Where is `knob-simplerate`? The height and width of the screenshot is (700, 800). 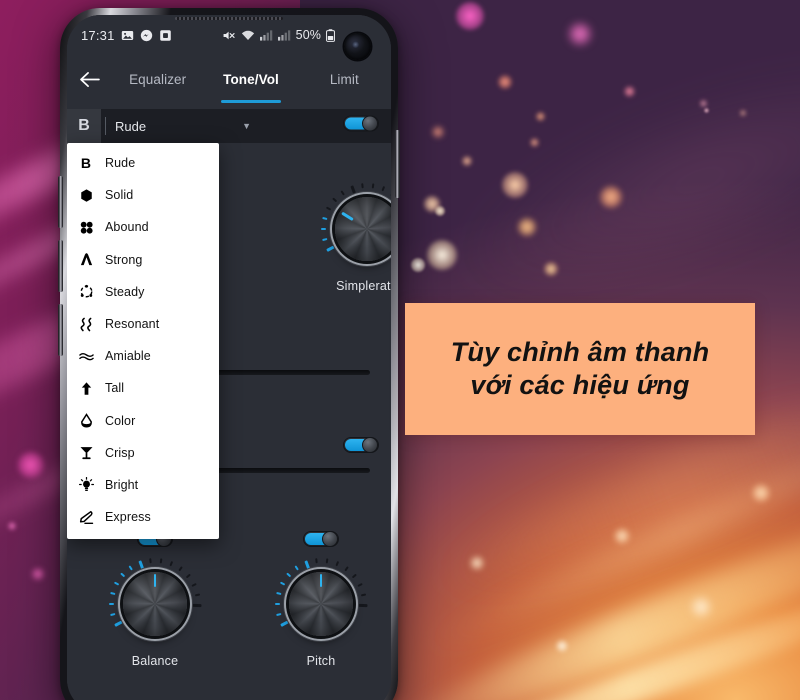
knob-simplerate is located at coordinates (356, 229).